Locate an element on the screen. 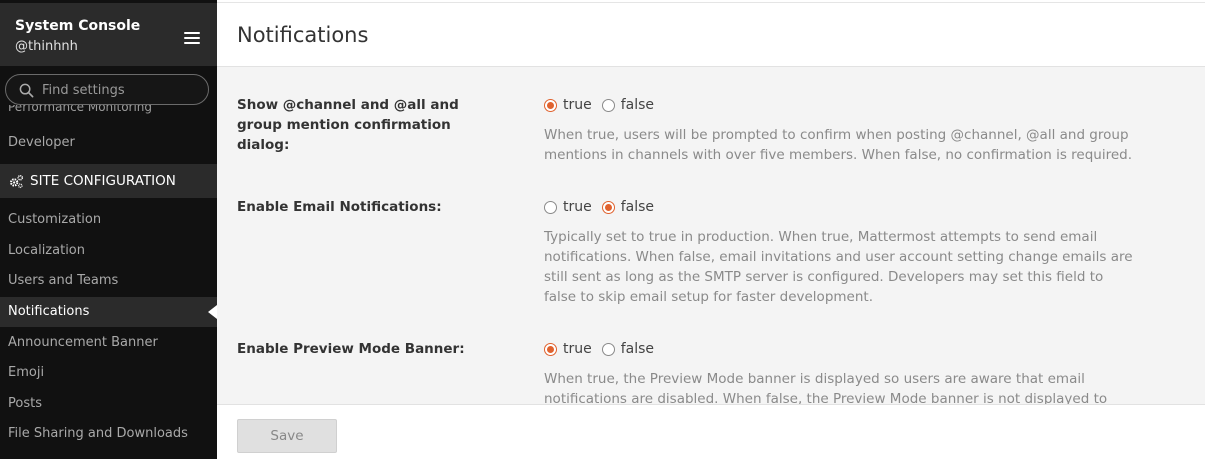 The width and height of the screenshot is (1205, 459). sidebar-item-notifications: Notifications is located at coordinates (108, 312).